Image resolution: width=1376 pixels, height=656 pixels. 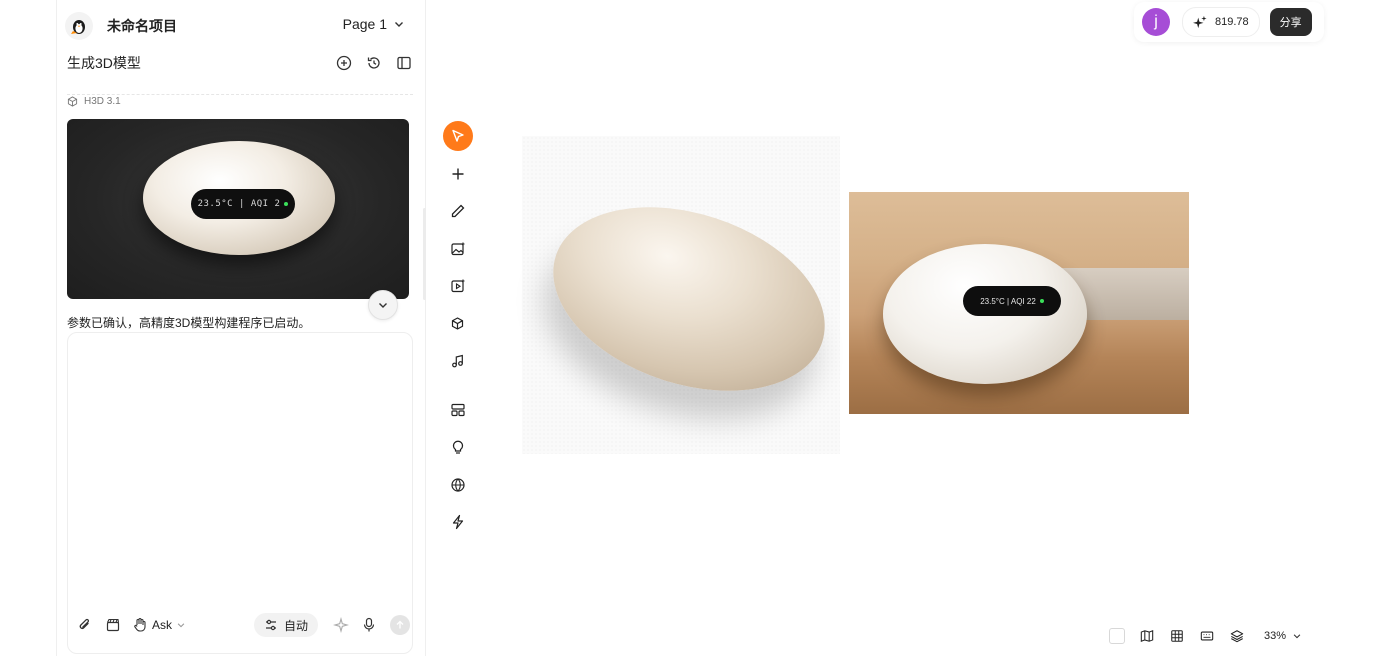 I want to click on device-photo-screen: 23.5°C | AQI 22, so click(x=1012, y=301).